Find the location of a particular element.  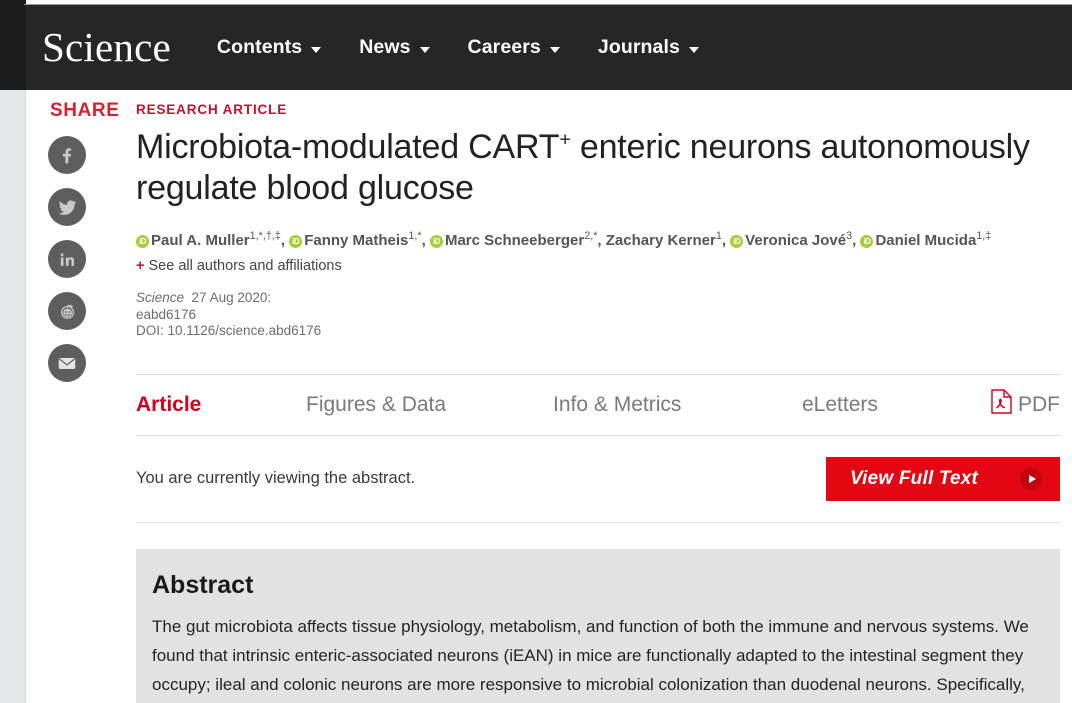

author-name: Veronica Jové is located at coordinates (795, 240).